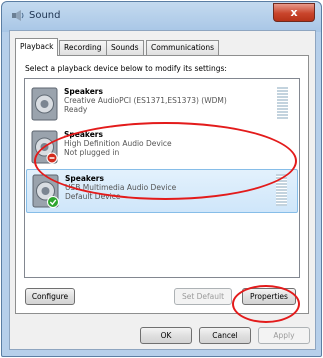 This screenshot has width=323, height=358. I want to click on device-name: Speakers, so click(83, 91).